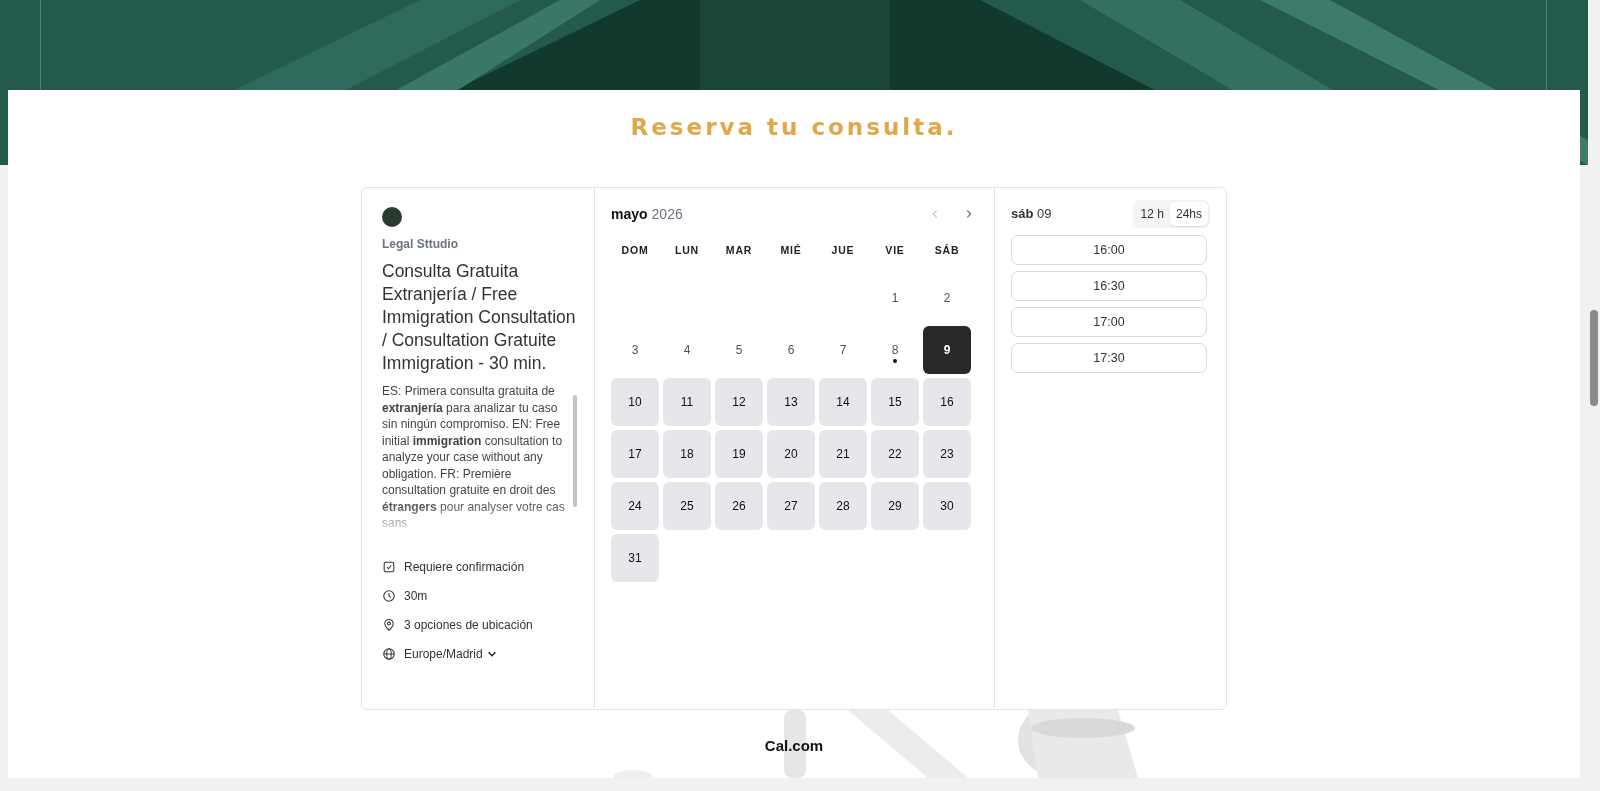  Describe the element at coordinates (947, 402) in the screenshot. I see `calendar-day: 16` at that location.